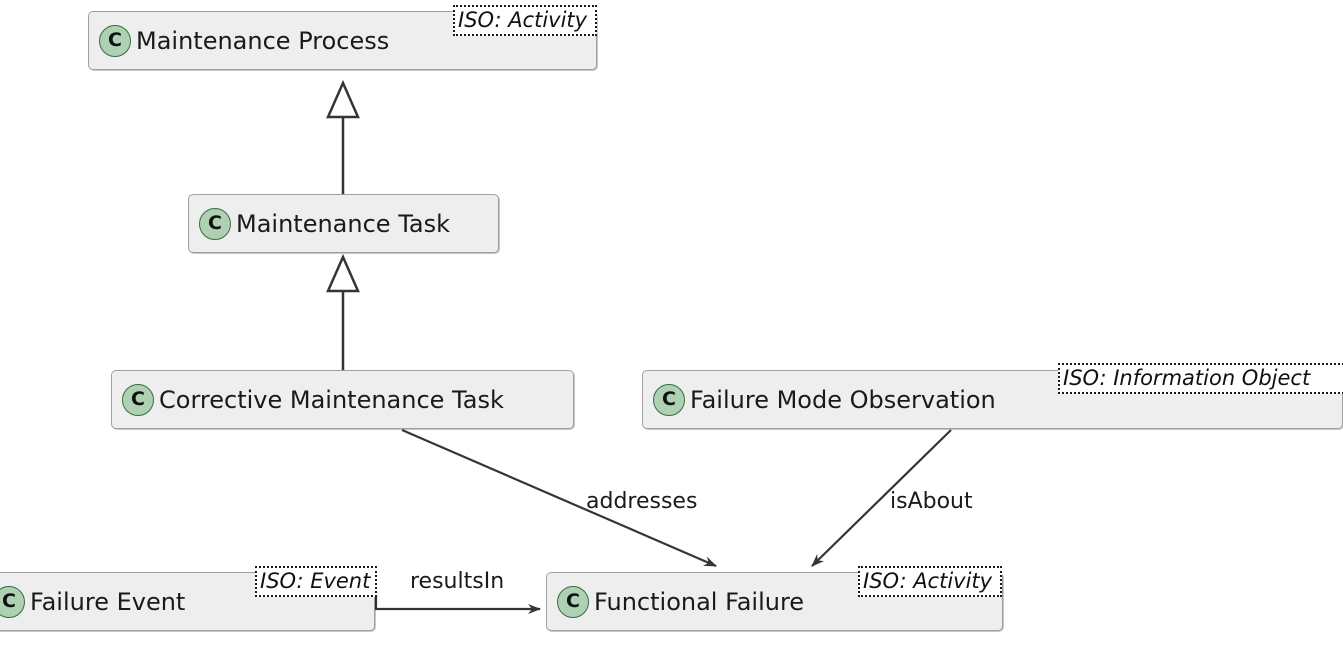 The height and width of the screenshot is (645, 1343). Describe the element at coordinates (263, 40) in the screenshot. I see `class-name-label: Maintenance Process` at that location.